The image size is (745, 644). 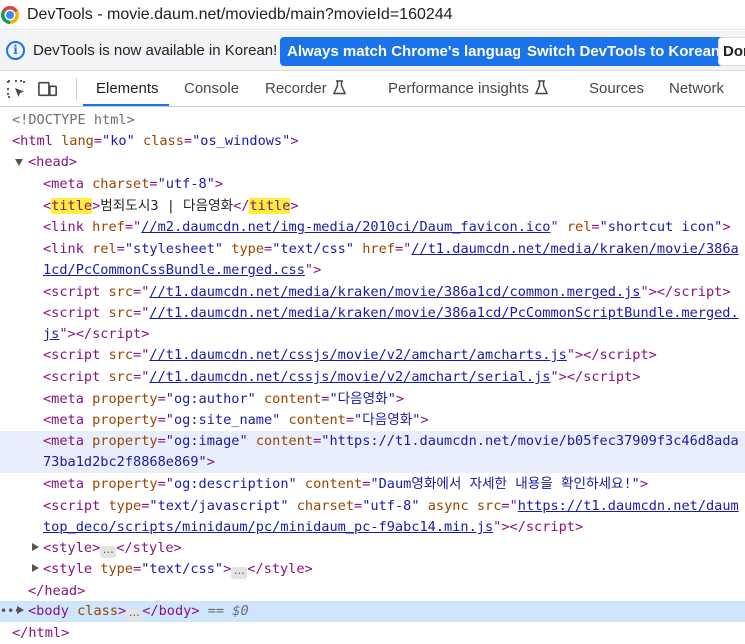 What do you see at coordinates (372, 141) in the screenshot?
I see `dom-line-html: <html lang="ko" class="os_windows">` at bounding box center [372, 141].